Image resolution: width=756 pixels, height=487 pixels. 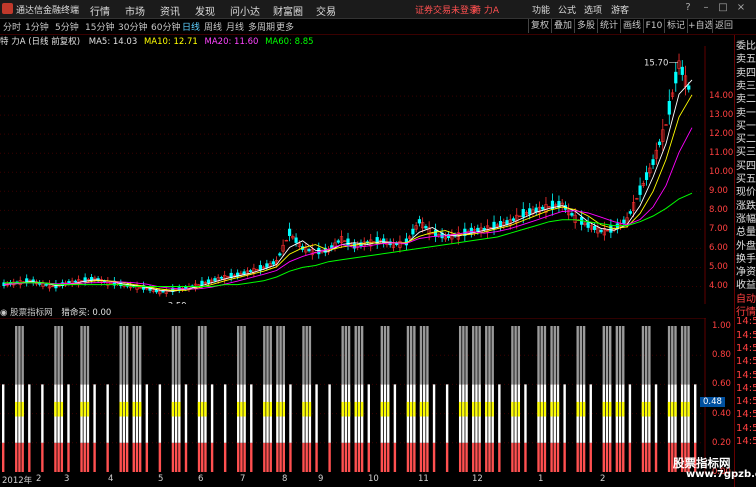 What do you see at coordinates (31, 313) in the screenshot?
I see `indicator-title: 股票指标网` at bounding box center [31, 313].